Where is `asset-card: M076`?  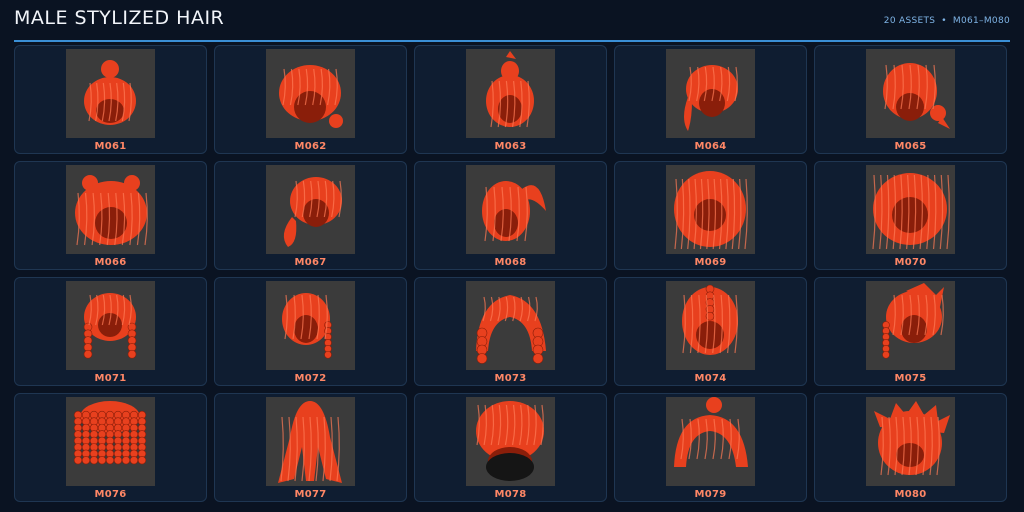
asset-card: M076 is located at coordinates (110, 447).